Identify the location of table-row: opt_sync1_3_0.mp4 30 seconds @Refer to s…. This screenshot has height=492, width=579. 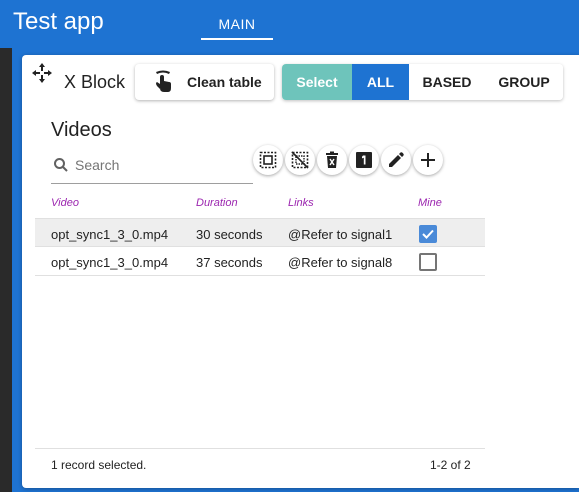
(260, 232).